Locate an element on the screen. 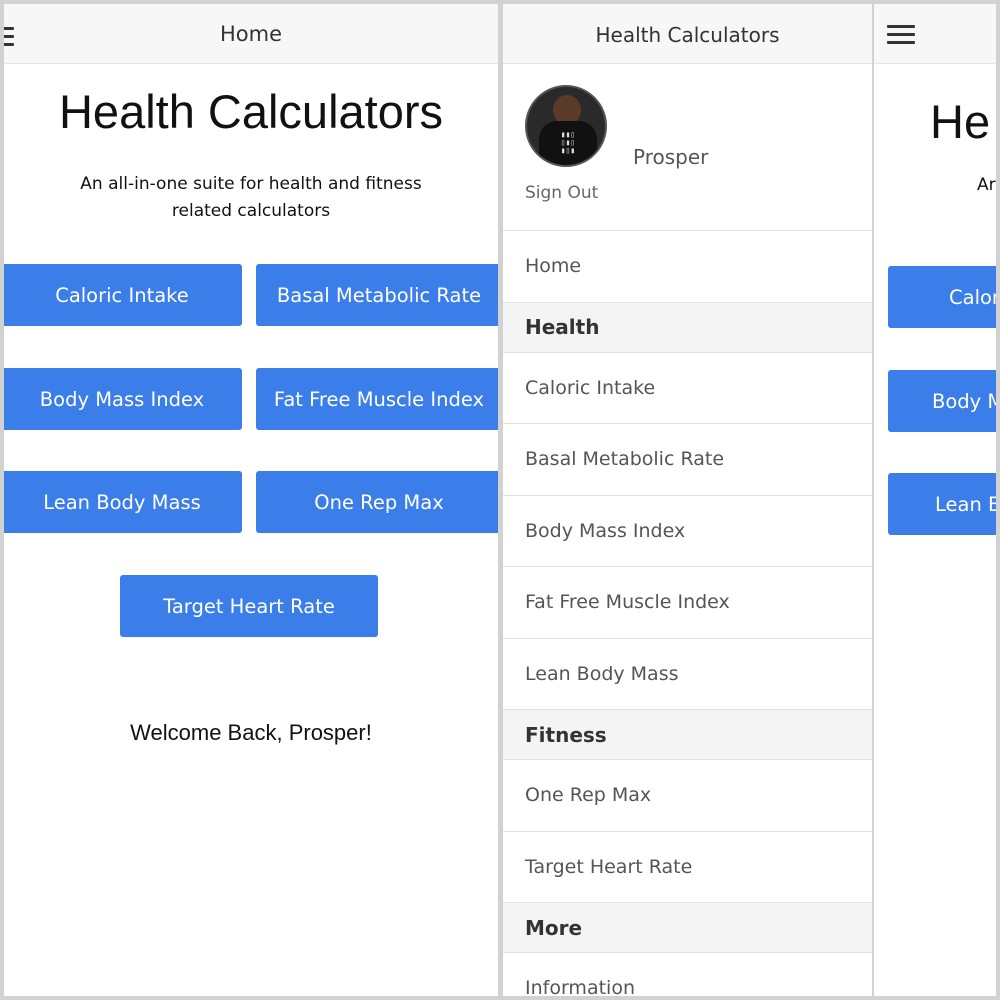  caloric-intake-button: Caloric Intake is located at coordinates (123, 295).